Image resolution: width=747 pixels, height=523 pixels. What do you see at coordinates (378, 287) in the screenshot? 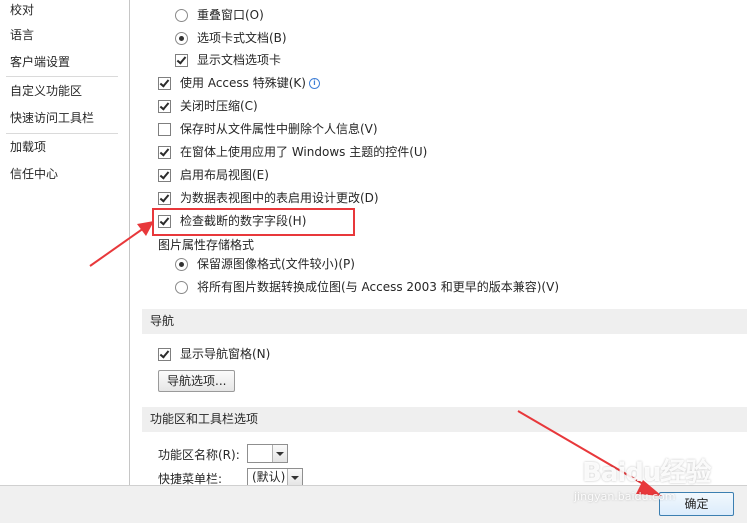
I see `convert-all-pictures-label: 将所有图片数据转换成位图(与 Access 2003 和更早的版本兼容)(V)` at bounding box center [378, 287].